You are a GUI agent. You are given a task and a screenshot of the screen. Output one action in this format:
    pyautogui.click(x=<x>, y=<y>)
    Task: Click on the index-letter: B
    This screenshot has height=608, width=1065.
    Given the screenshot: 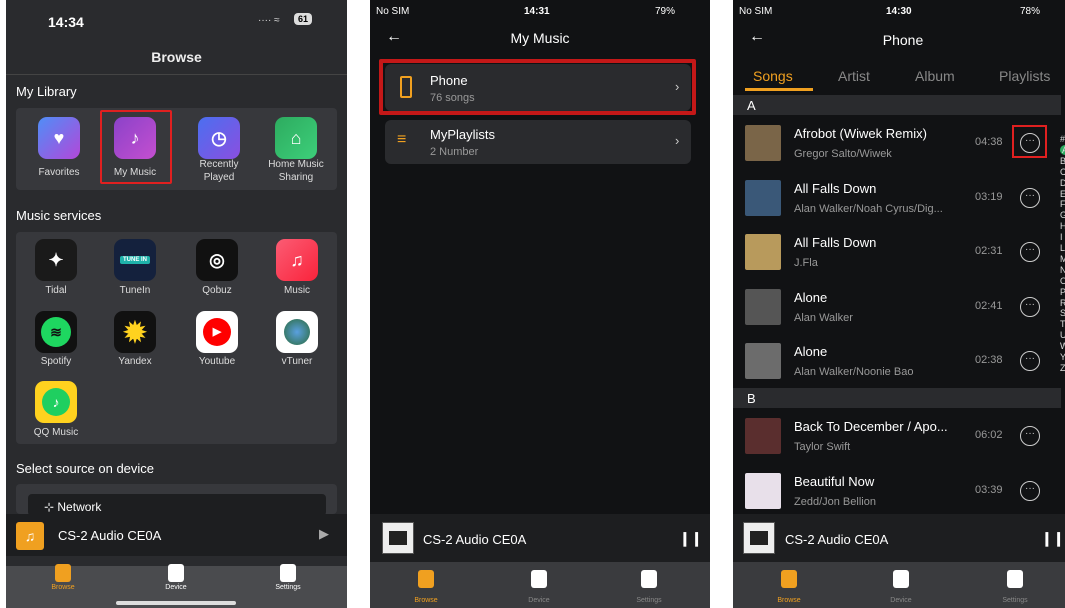 What is the action you would take?
    pyautogui.click(x=1062, y=161)
    